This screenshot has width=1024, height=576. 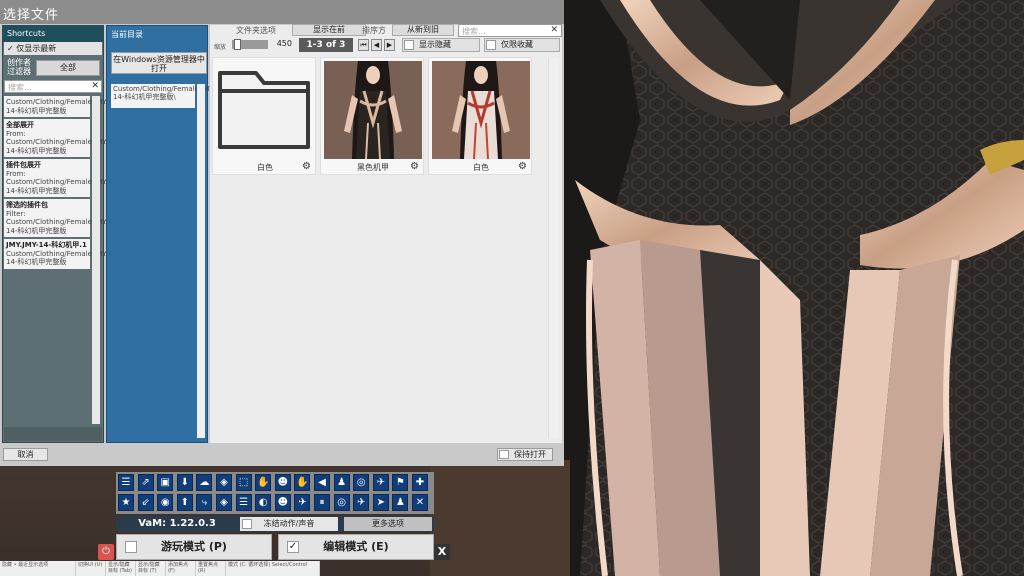 I want to click on menu-tool-icon: ✕, so click(x=420, y=502).